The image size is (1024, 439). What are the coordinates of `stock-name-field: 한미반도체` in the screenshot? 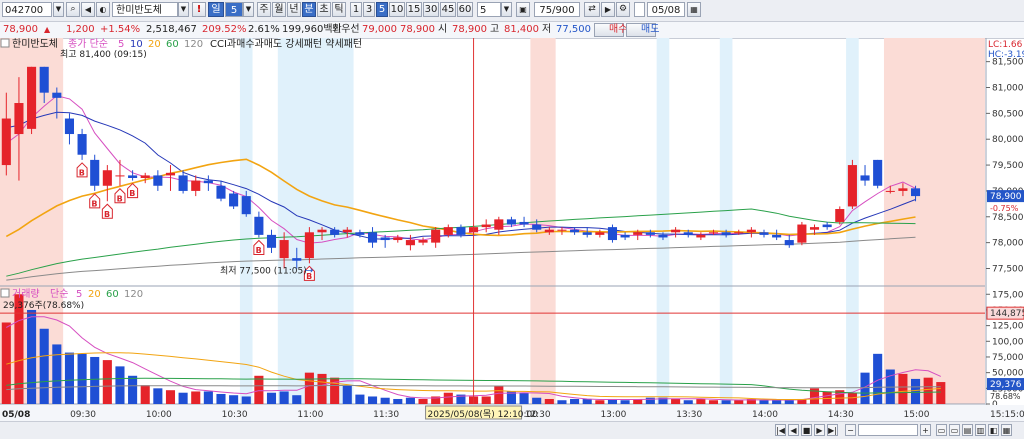 It's located at (145, 9).